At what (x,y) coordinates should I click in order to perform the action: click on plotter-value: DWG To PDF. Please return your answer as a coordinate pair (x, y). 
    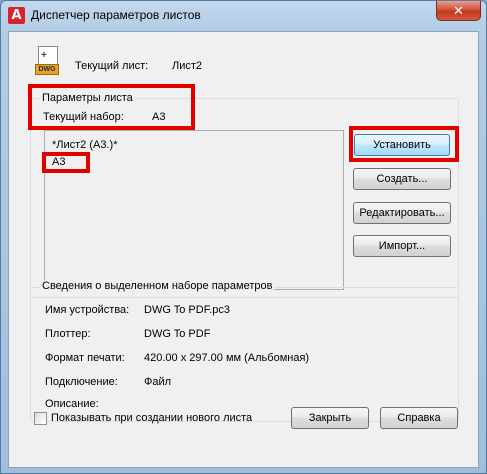
    Looking at the image, I should click on (177, 334).